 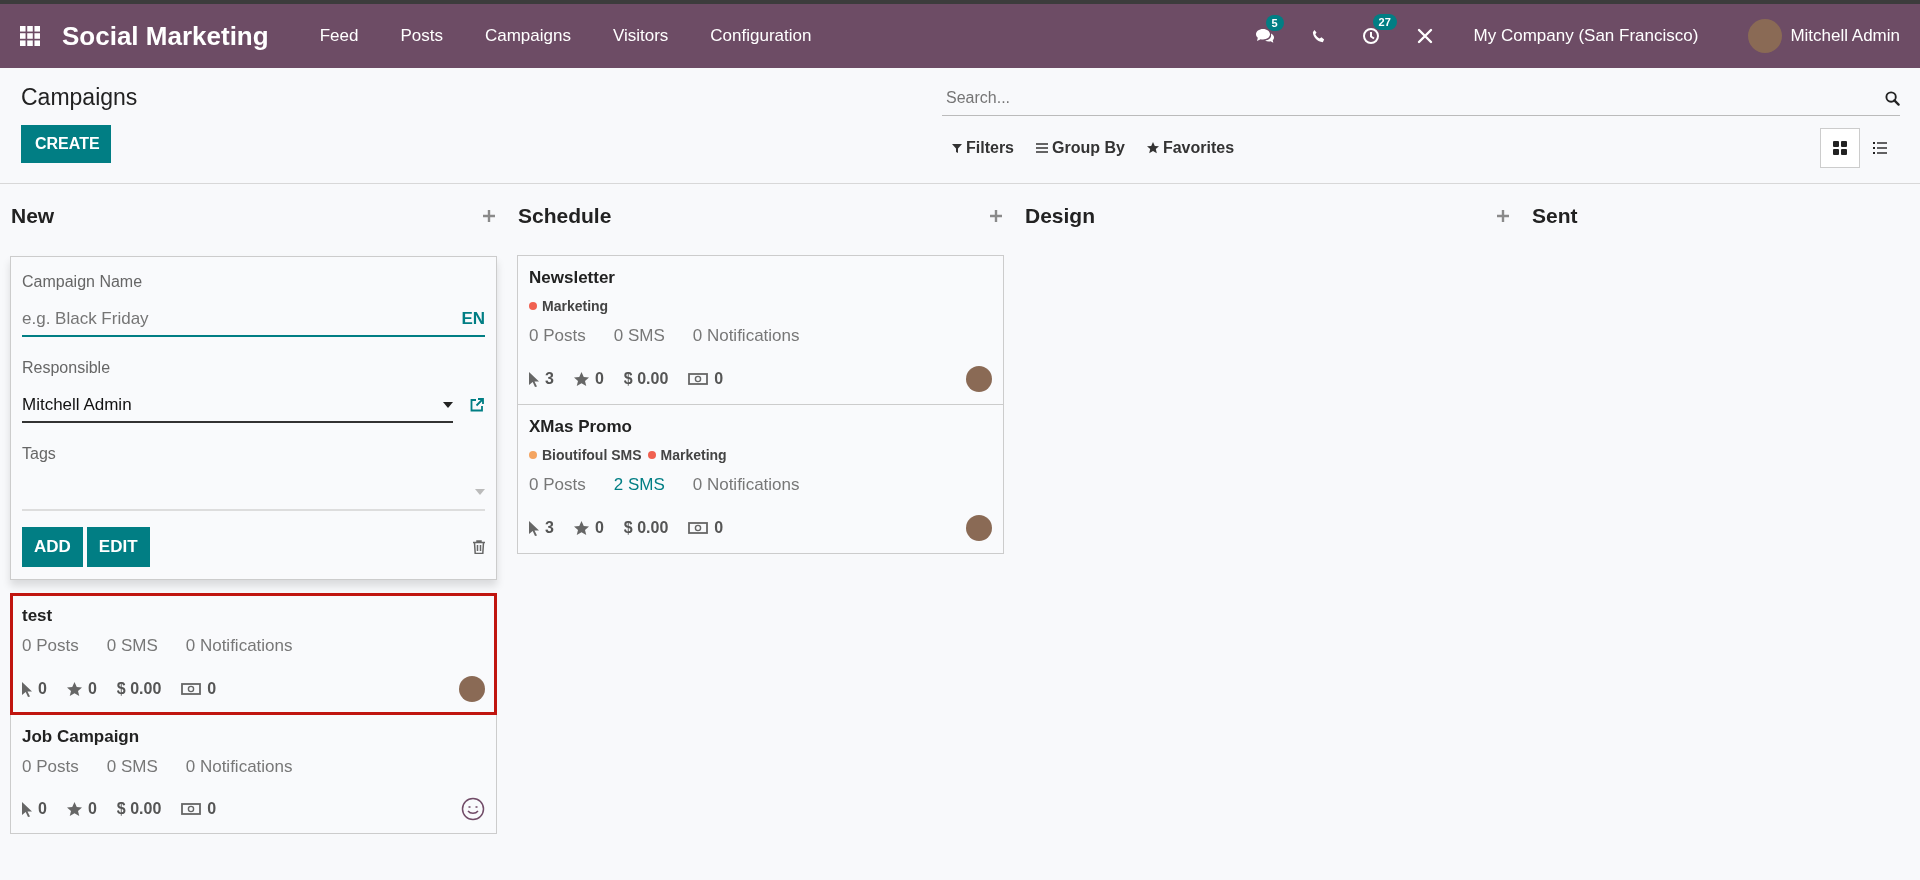 I want to click on campaign-card: test 0 Posts 0 SMS 0 Notifications 0 0 $ 0.00 0, so click(x=253, y=654).